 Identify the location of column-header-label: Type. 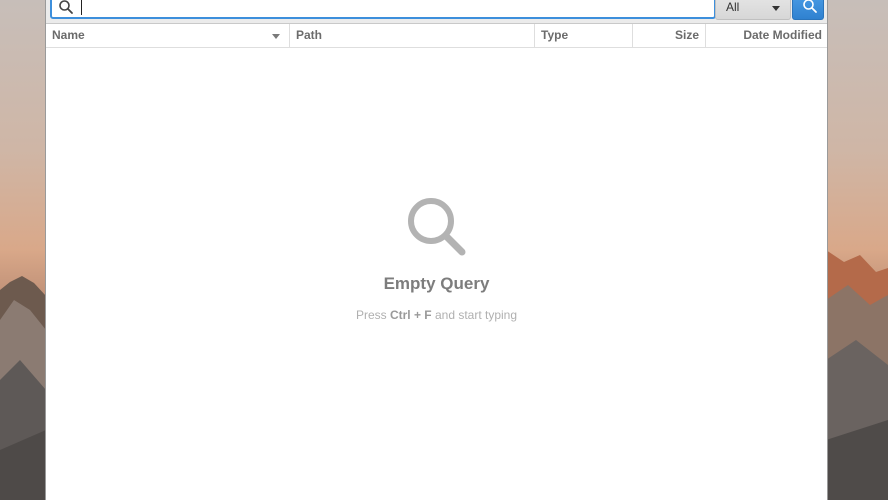
(555, 35).